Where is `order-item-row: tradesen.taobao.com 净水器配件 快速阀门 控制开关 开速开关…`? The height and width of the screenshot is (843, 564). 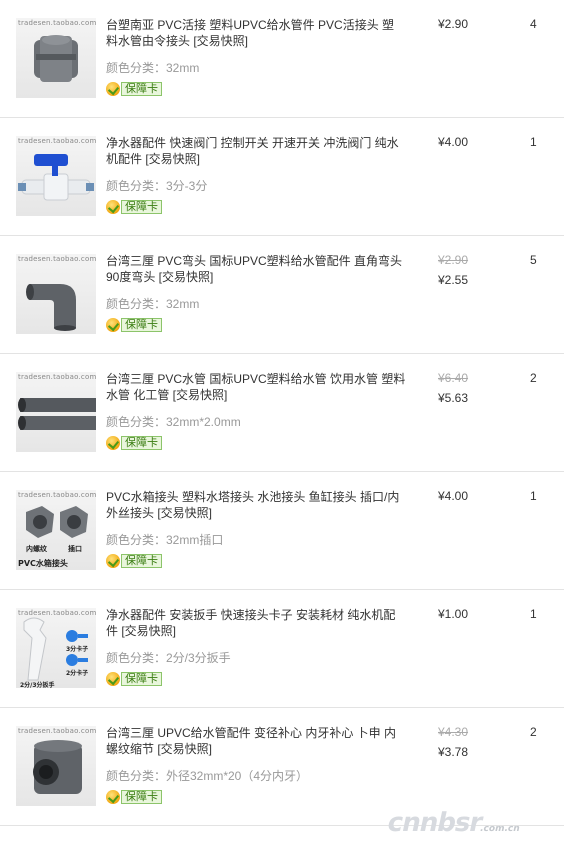 order-item-row: tradesen.taobao.com 净水器配件 快速阀门 控制开关 开速开关… is located at coordinates (282, 177).